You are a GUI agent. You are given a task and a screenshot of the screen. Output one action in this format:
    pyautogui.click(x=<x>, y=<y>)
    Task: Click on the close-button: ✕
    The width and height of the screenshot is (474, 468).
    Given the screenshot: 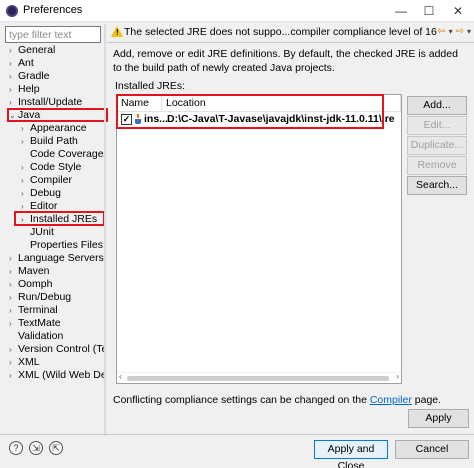 What is the action you would take?
    pyautogui.click(x=458, y=11)
    